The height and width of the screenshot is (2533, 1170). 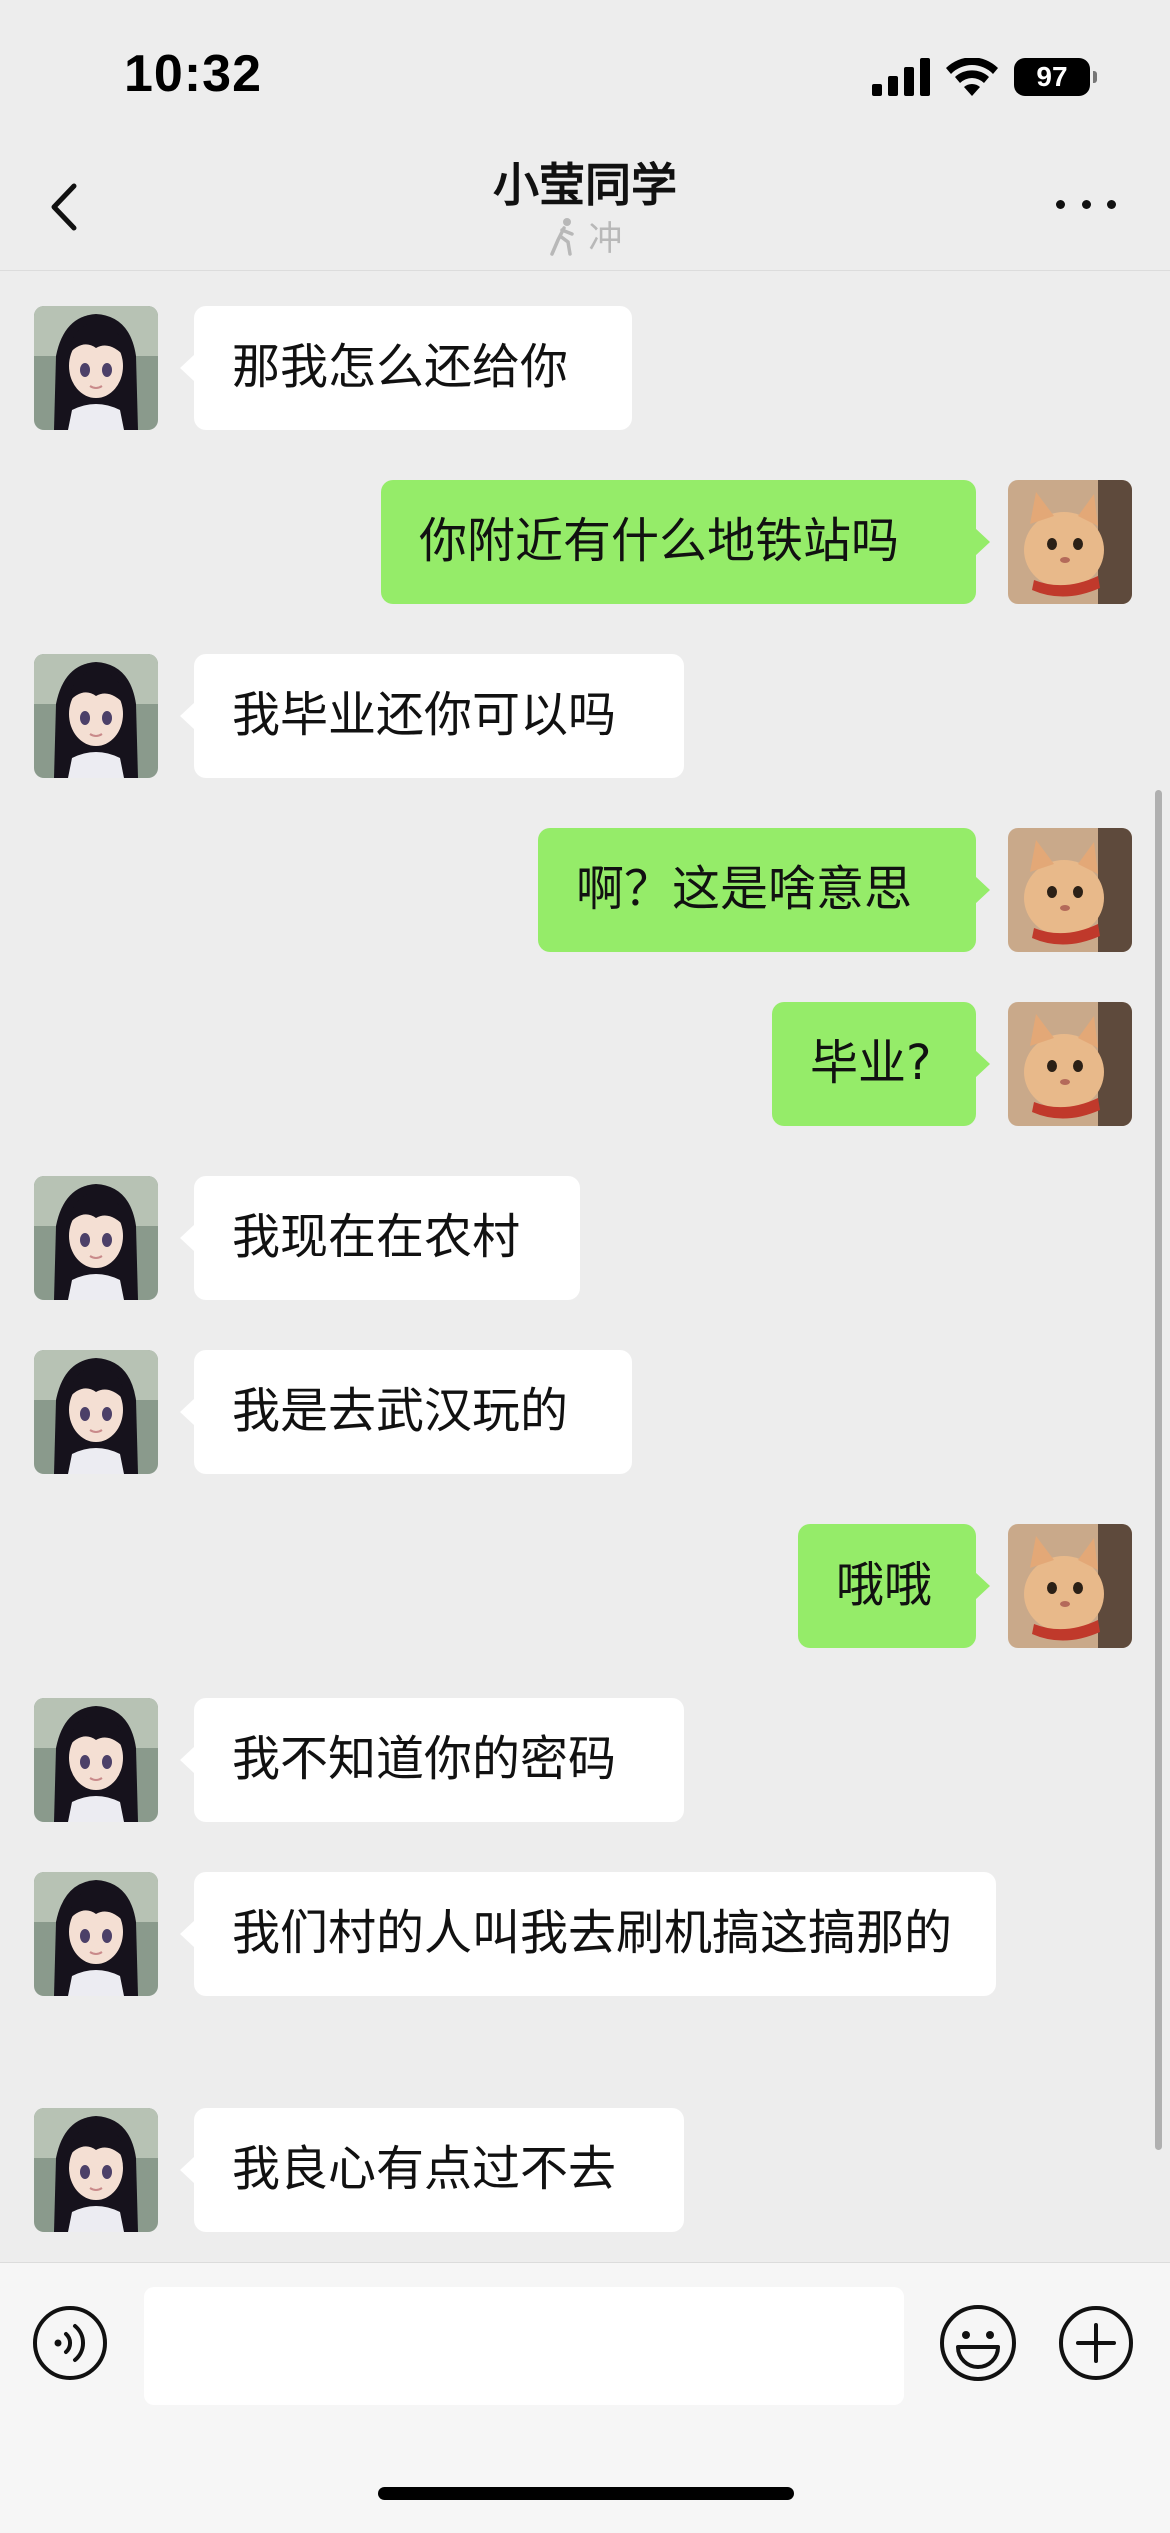 What do you see at coordinates (585, 185) in the screenshot?
I see `chat-title: 小莹同学` at bounding box center [585, 185].